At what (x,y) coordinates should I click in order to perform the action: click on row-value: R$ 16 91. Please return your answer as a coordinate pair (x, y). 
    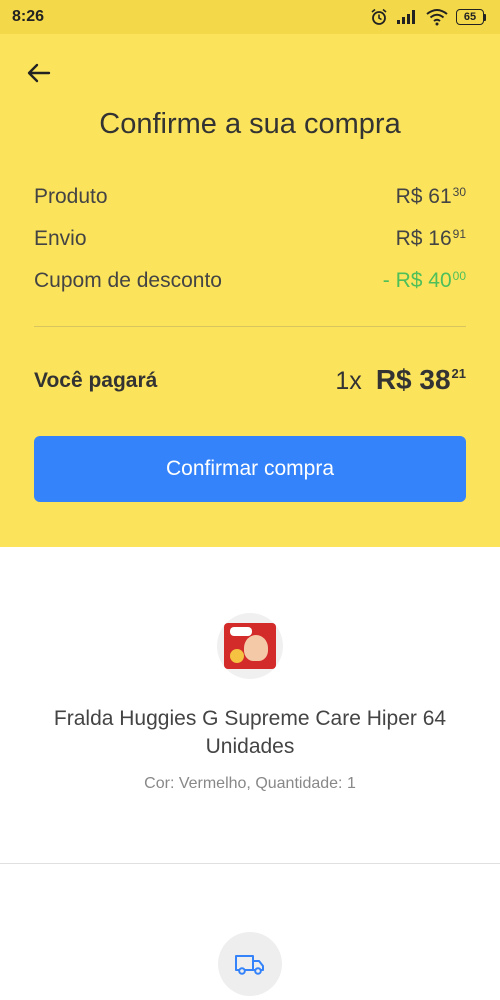
    Looking at the image, I should click on (431, 239).